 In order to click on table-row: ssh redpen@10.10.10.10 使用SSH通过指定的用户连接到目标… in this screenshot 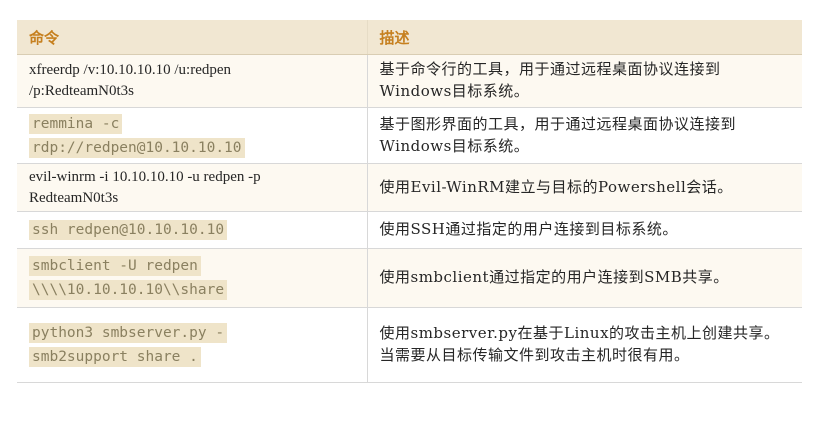, I will do `click(409, 230)`.